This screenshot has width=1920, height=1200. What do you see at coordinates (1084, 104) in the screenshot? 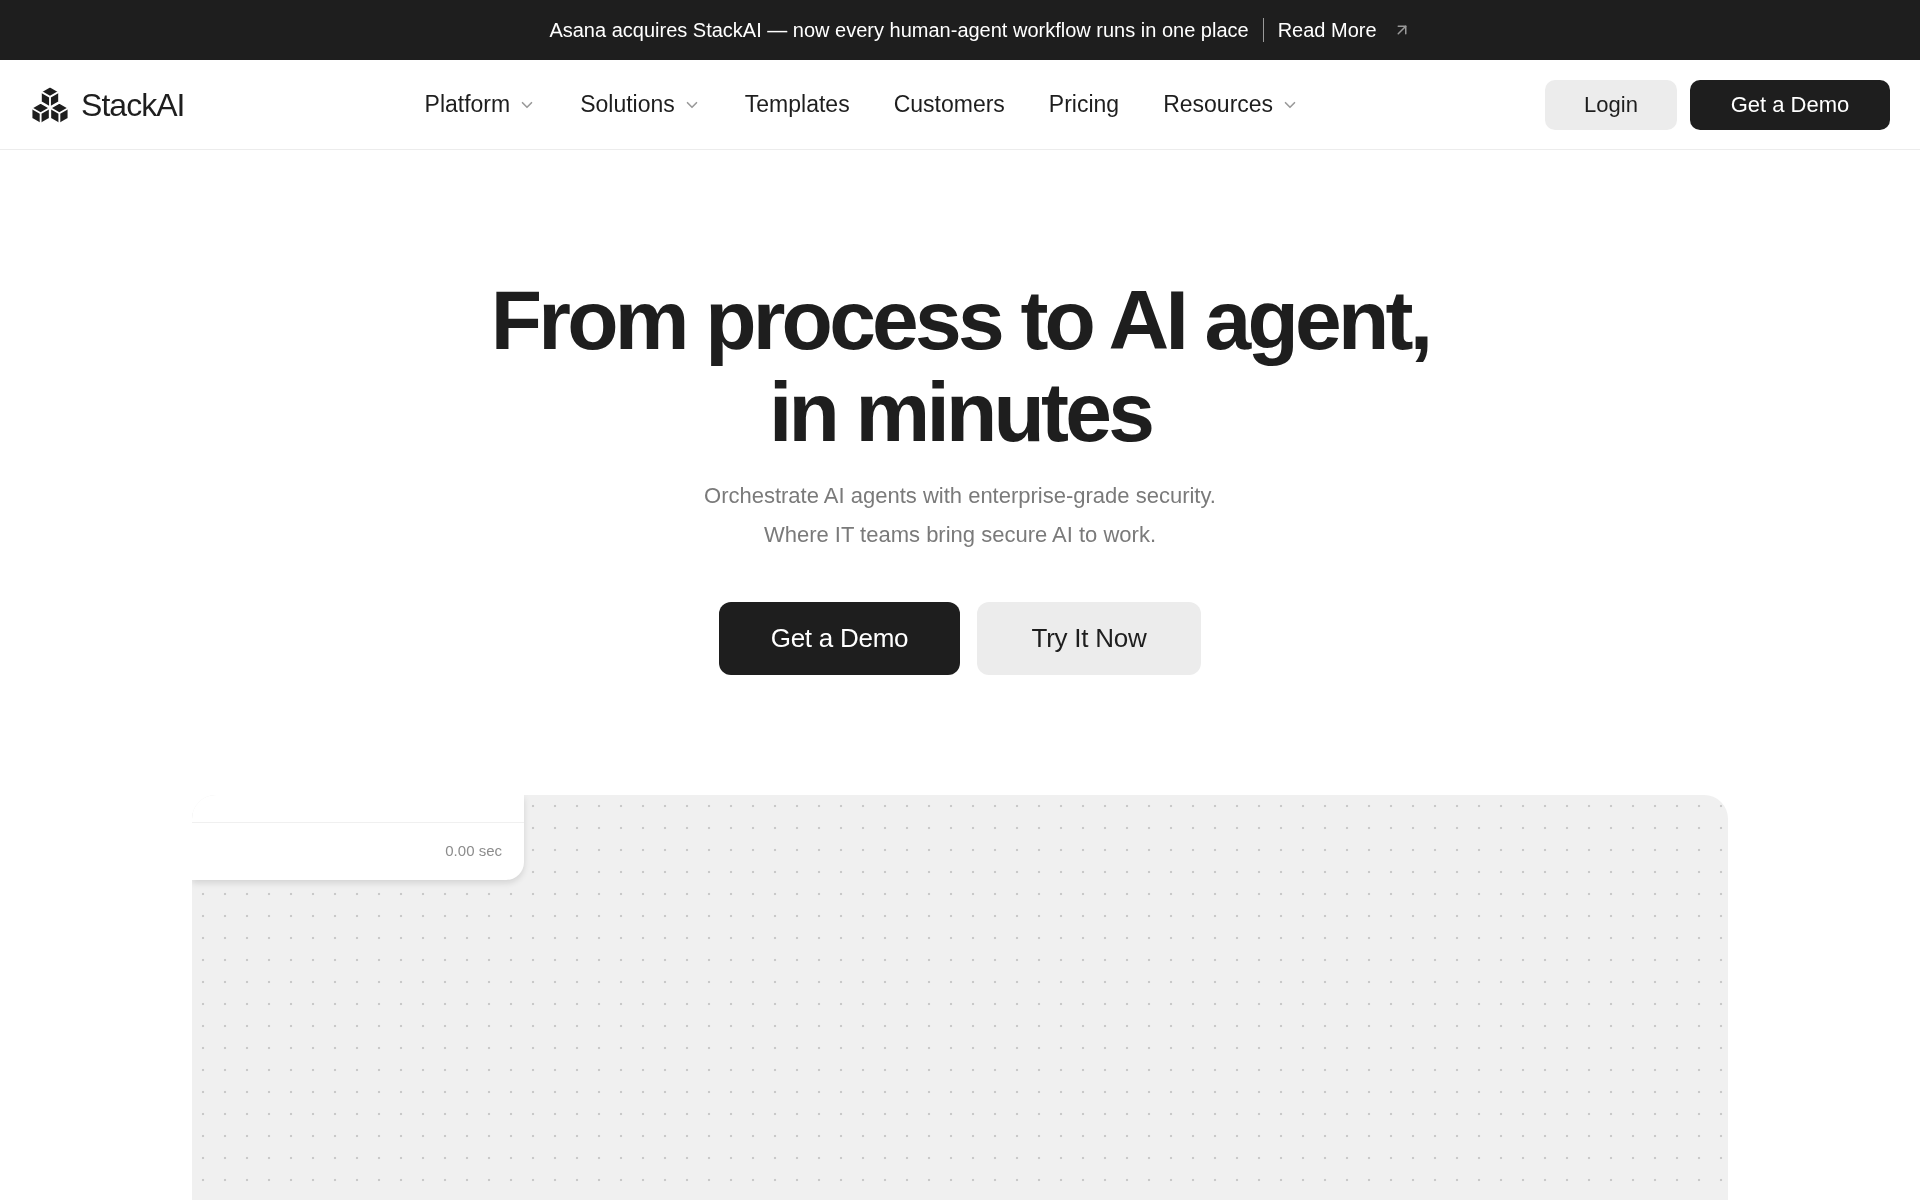
I see `nav-menu-item: Pricing` at bounding box center [1084, 104].